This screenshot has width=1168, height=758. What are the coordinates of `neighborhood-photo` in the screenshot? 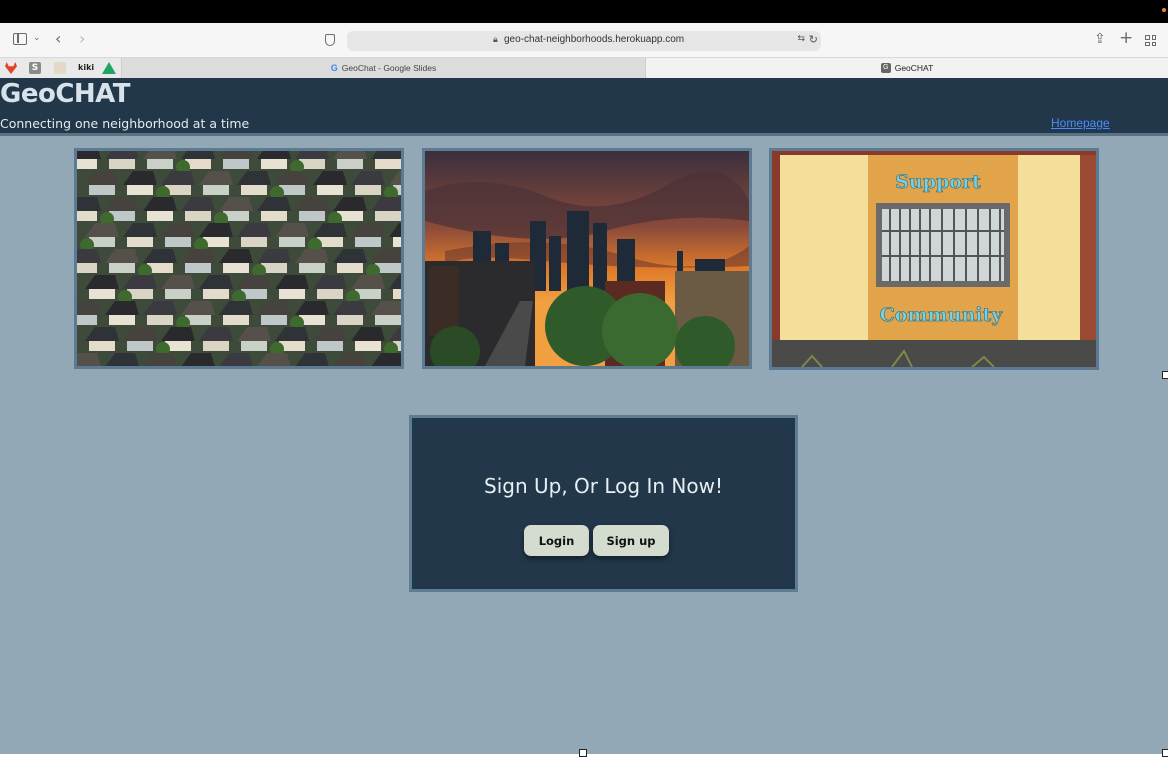 It's located at (239, 258).